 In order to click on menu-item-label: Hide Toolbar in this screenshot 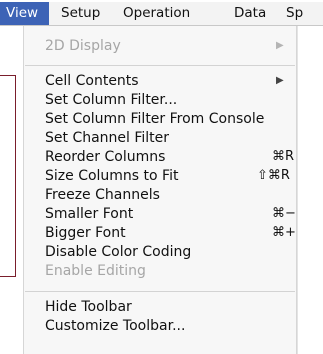, I will do `click(88, 307)`.